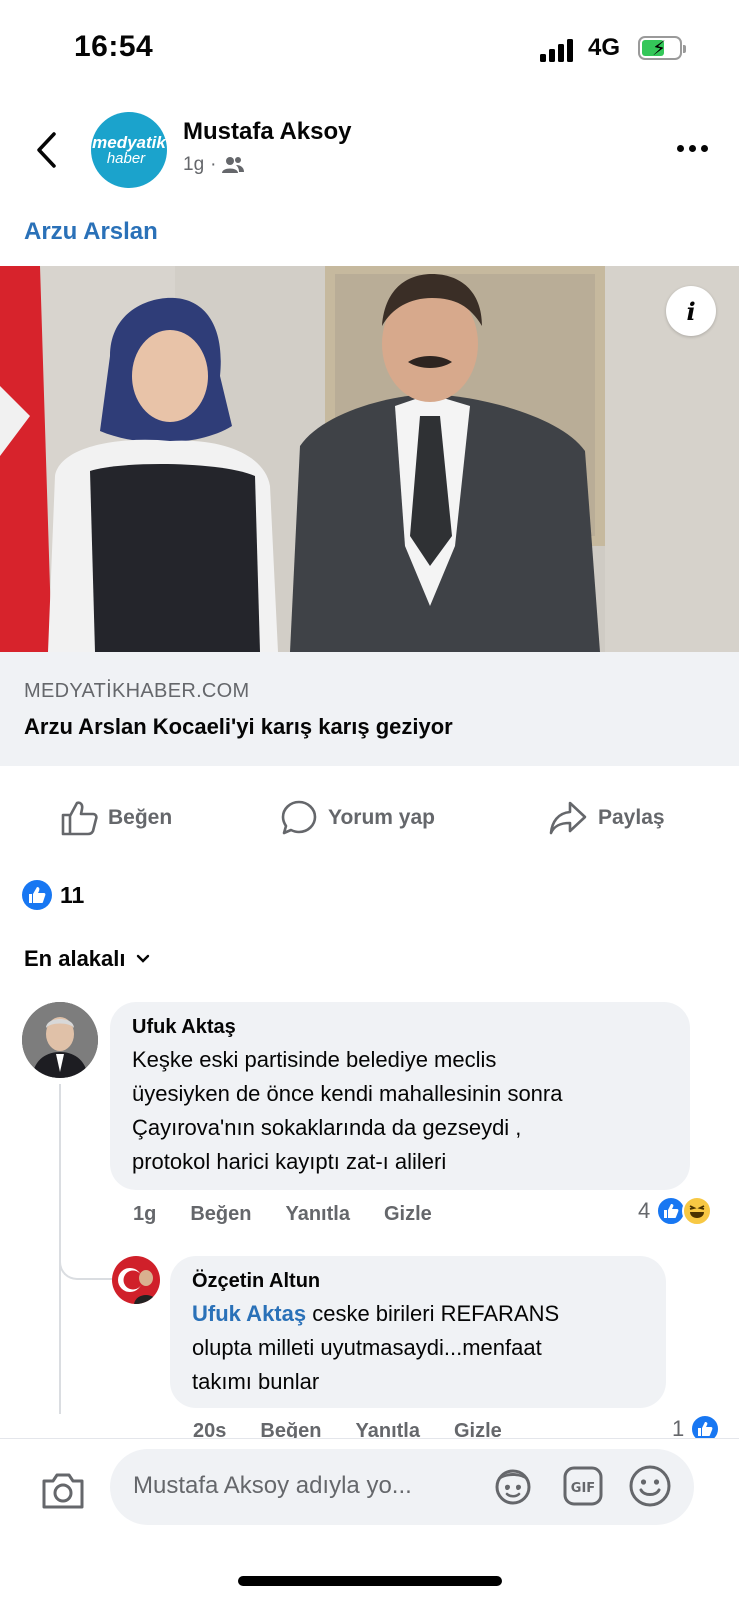 This screenshot has height=1600, width=739. I want to click on comment-line: Ufuk Aktaş ceske birileri REFARANS, so click(418, 1314).